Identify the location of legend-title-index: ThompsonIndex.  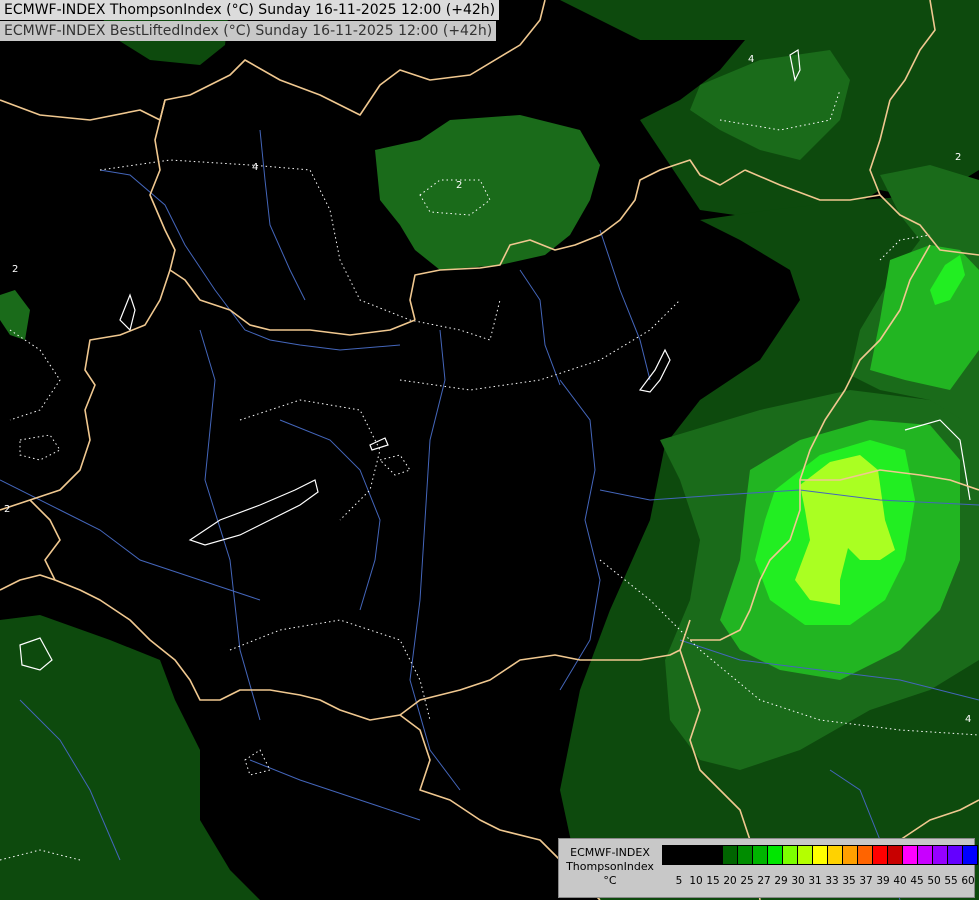
(610, 866).